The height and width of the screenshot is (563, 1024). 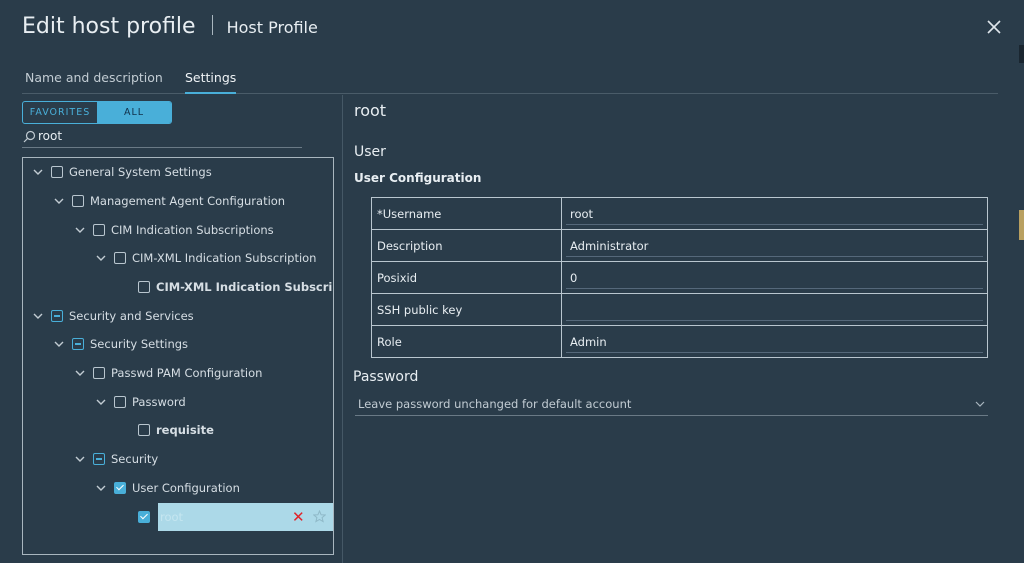 What do you see at coordinates (1021, 225) in the screenshot?
I see `window-edge-highlight` at bounding box center [1021, 225].